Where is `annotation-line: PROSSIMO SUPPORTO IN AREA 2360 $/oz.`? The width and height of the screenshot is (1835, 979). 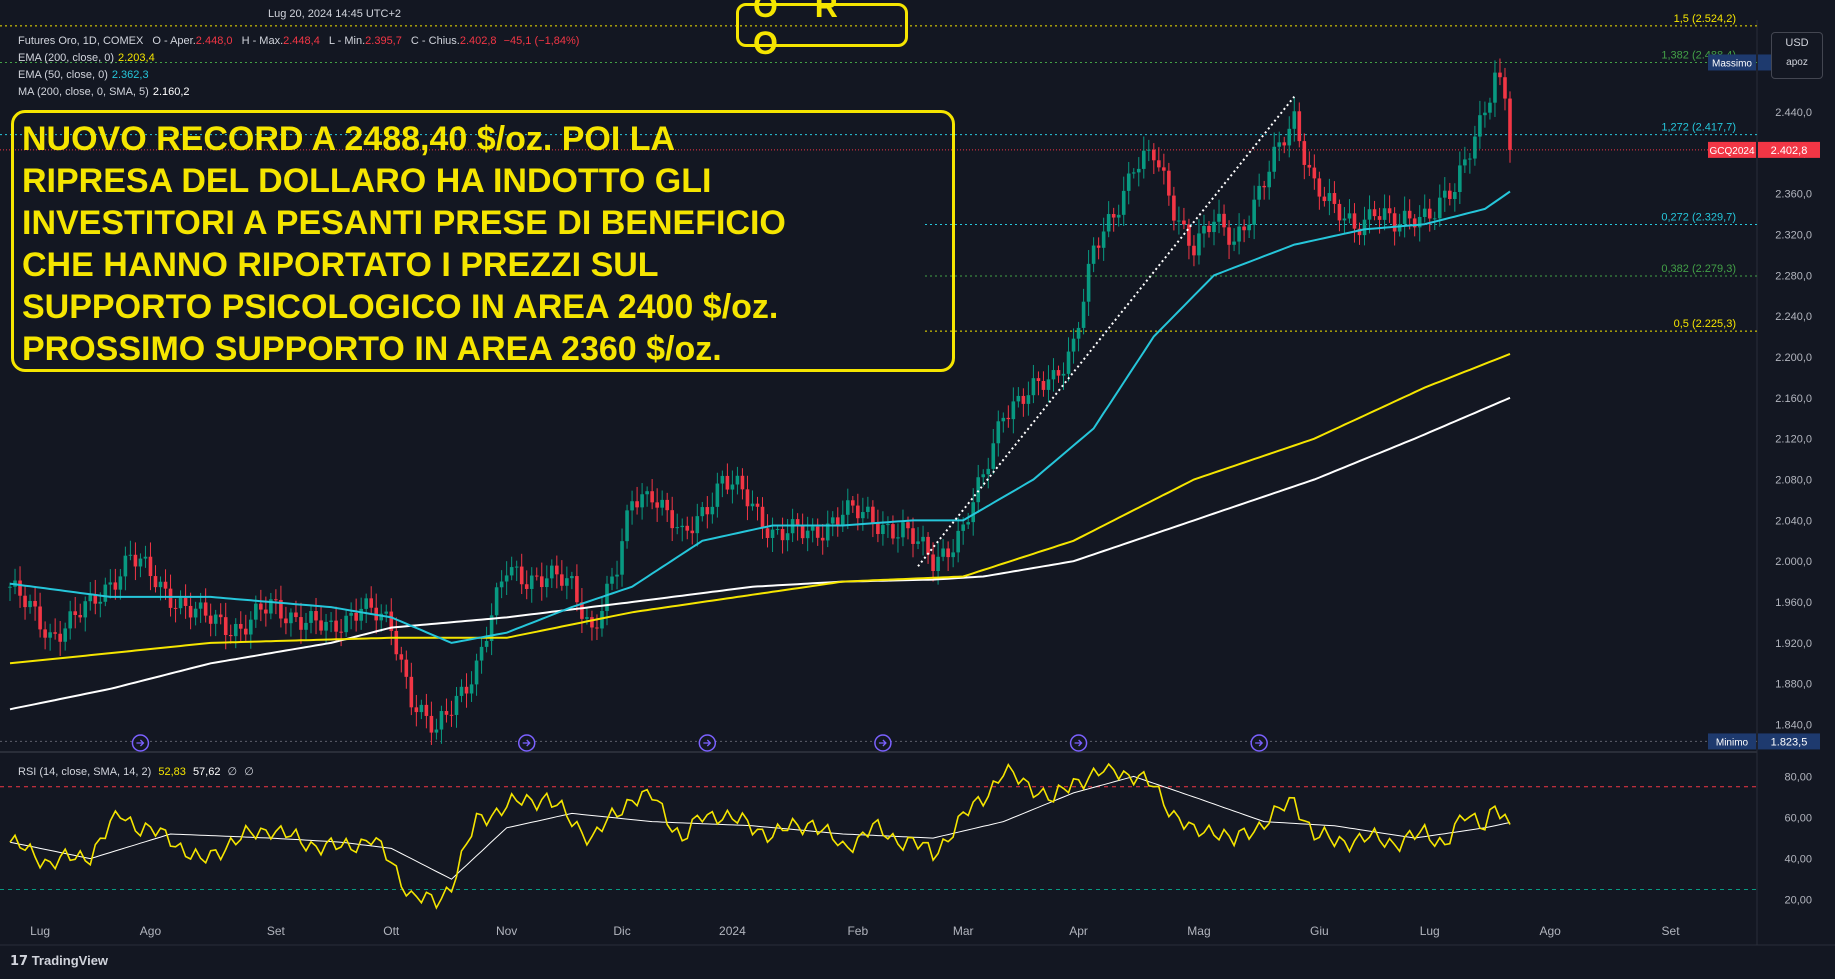 annotation-line: PROSSIMO SUPPORTO IN AREA 2360 $/oz. is located at coordinates (372, 349).